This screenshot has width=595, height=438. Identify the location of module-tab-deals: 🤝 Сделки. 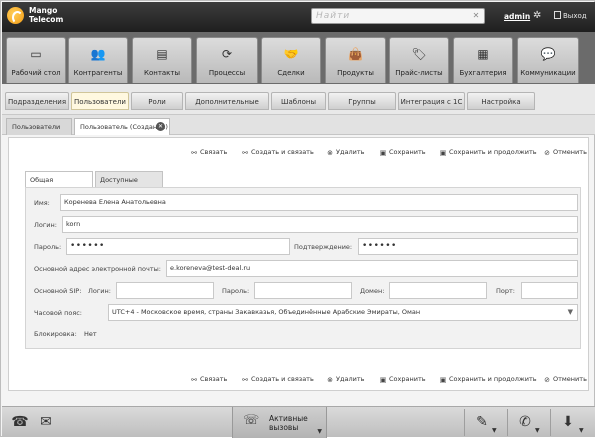
(291, 60).